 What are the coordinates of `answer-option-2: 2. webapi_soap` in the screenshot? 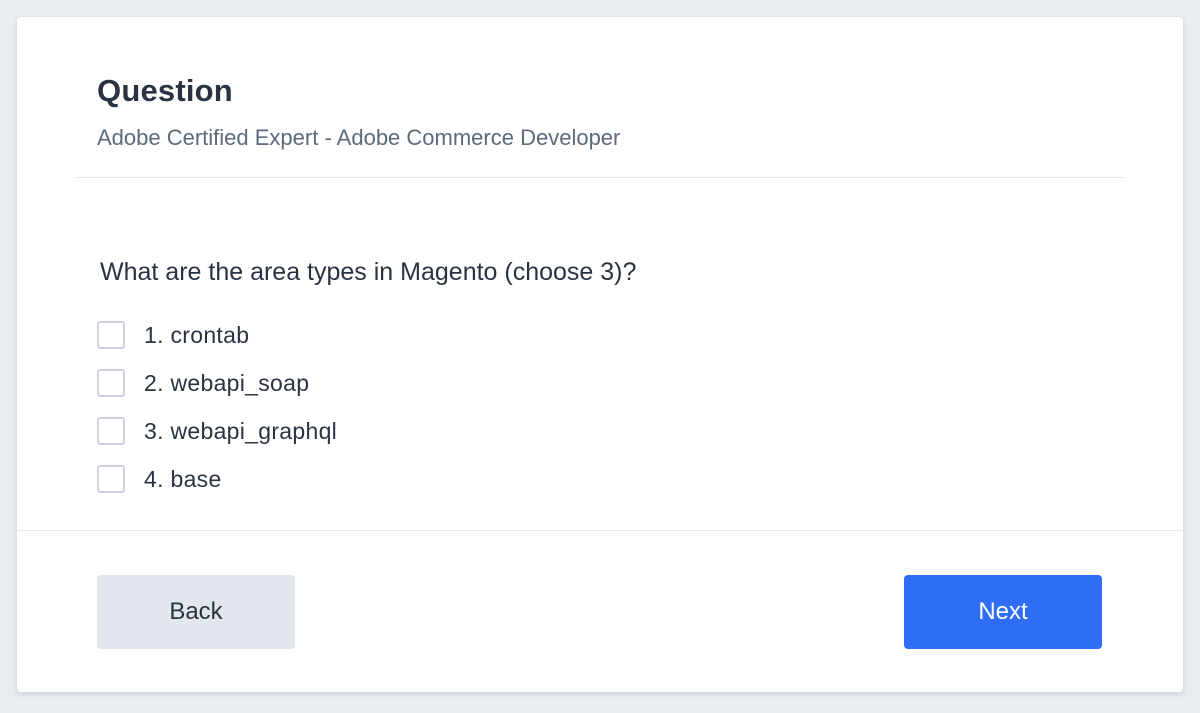 It's located at (217, 383).